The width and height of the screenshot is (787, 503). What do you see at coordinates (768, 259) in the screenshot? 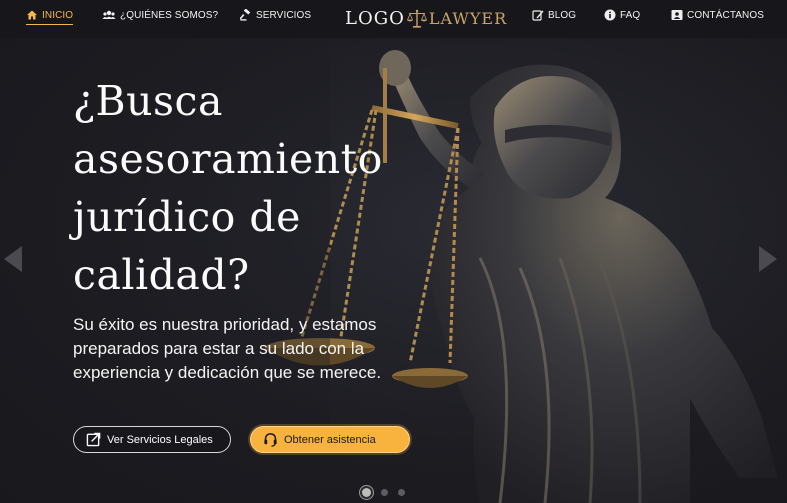
I see `slider-next-arrow-icon` at bounding box center [768, 259].